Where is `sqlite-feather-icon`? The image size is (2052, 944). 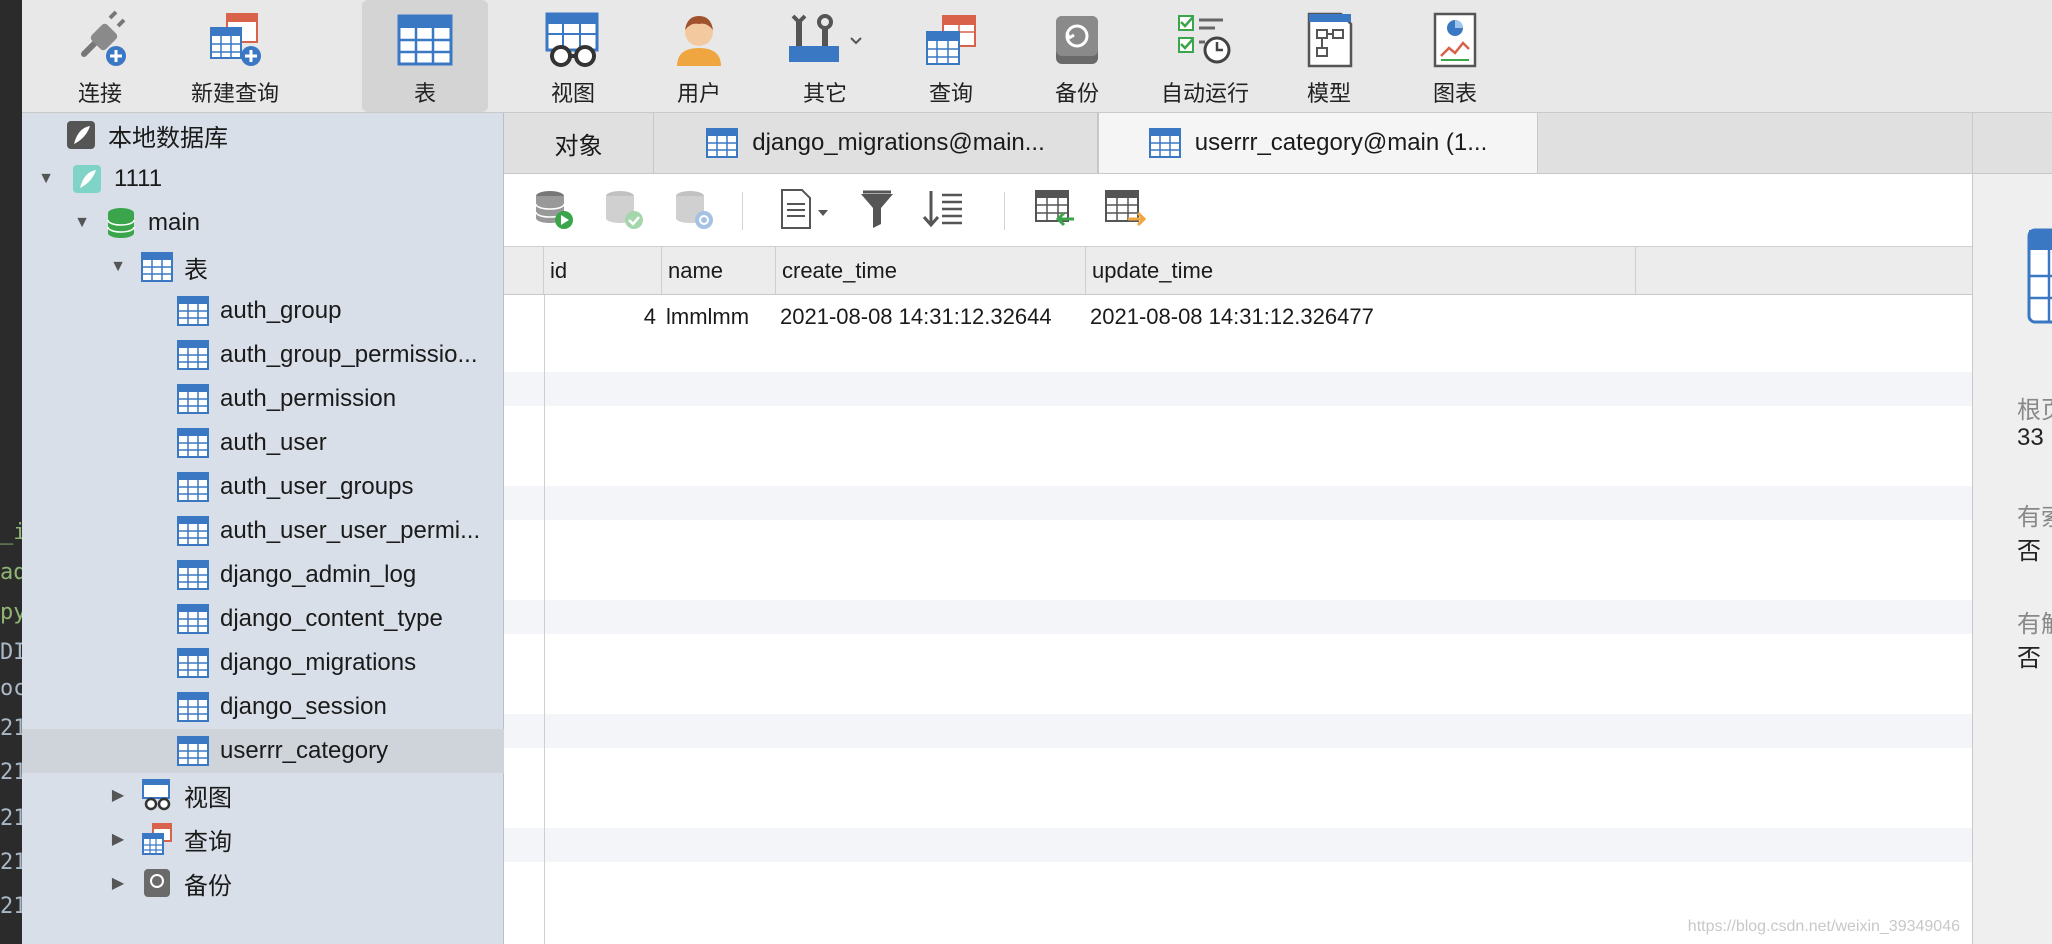
sqlite-feather-icon is located at coordinates (87, 179).